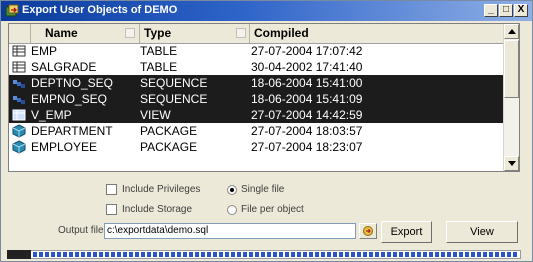 The image size is (533, 262). Describe the element at coordinates (195, 33) in the screenshot. I see `column-header-type: Type` at that location.